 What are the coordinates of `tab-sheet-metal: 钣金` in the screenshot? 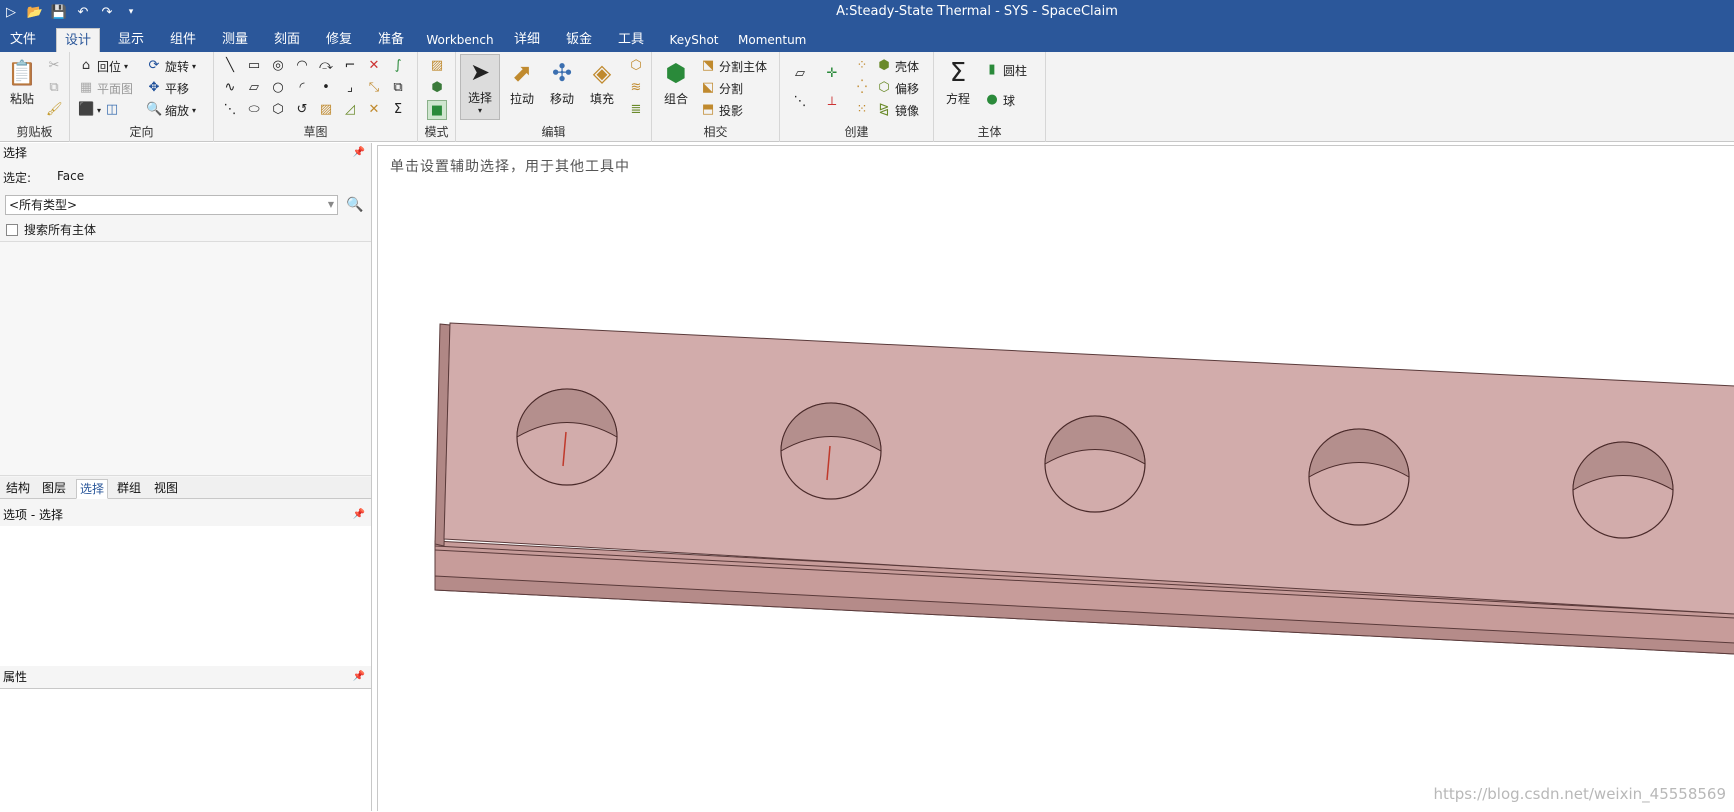 It's located at (579, 40).